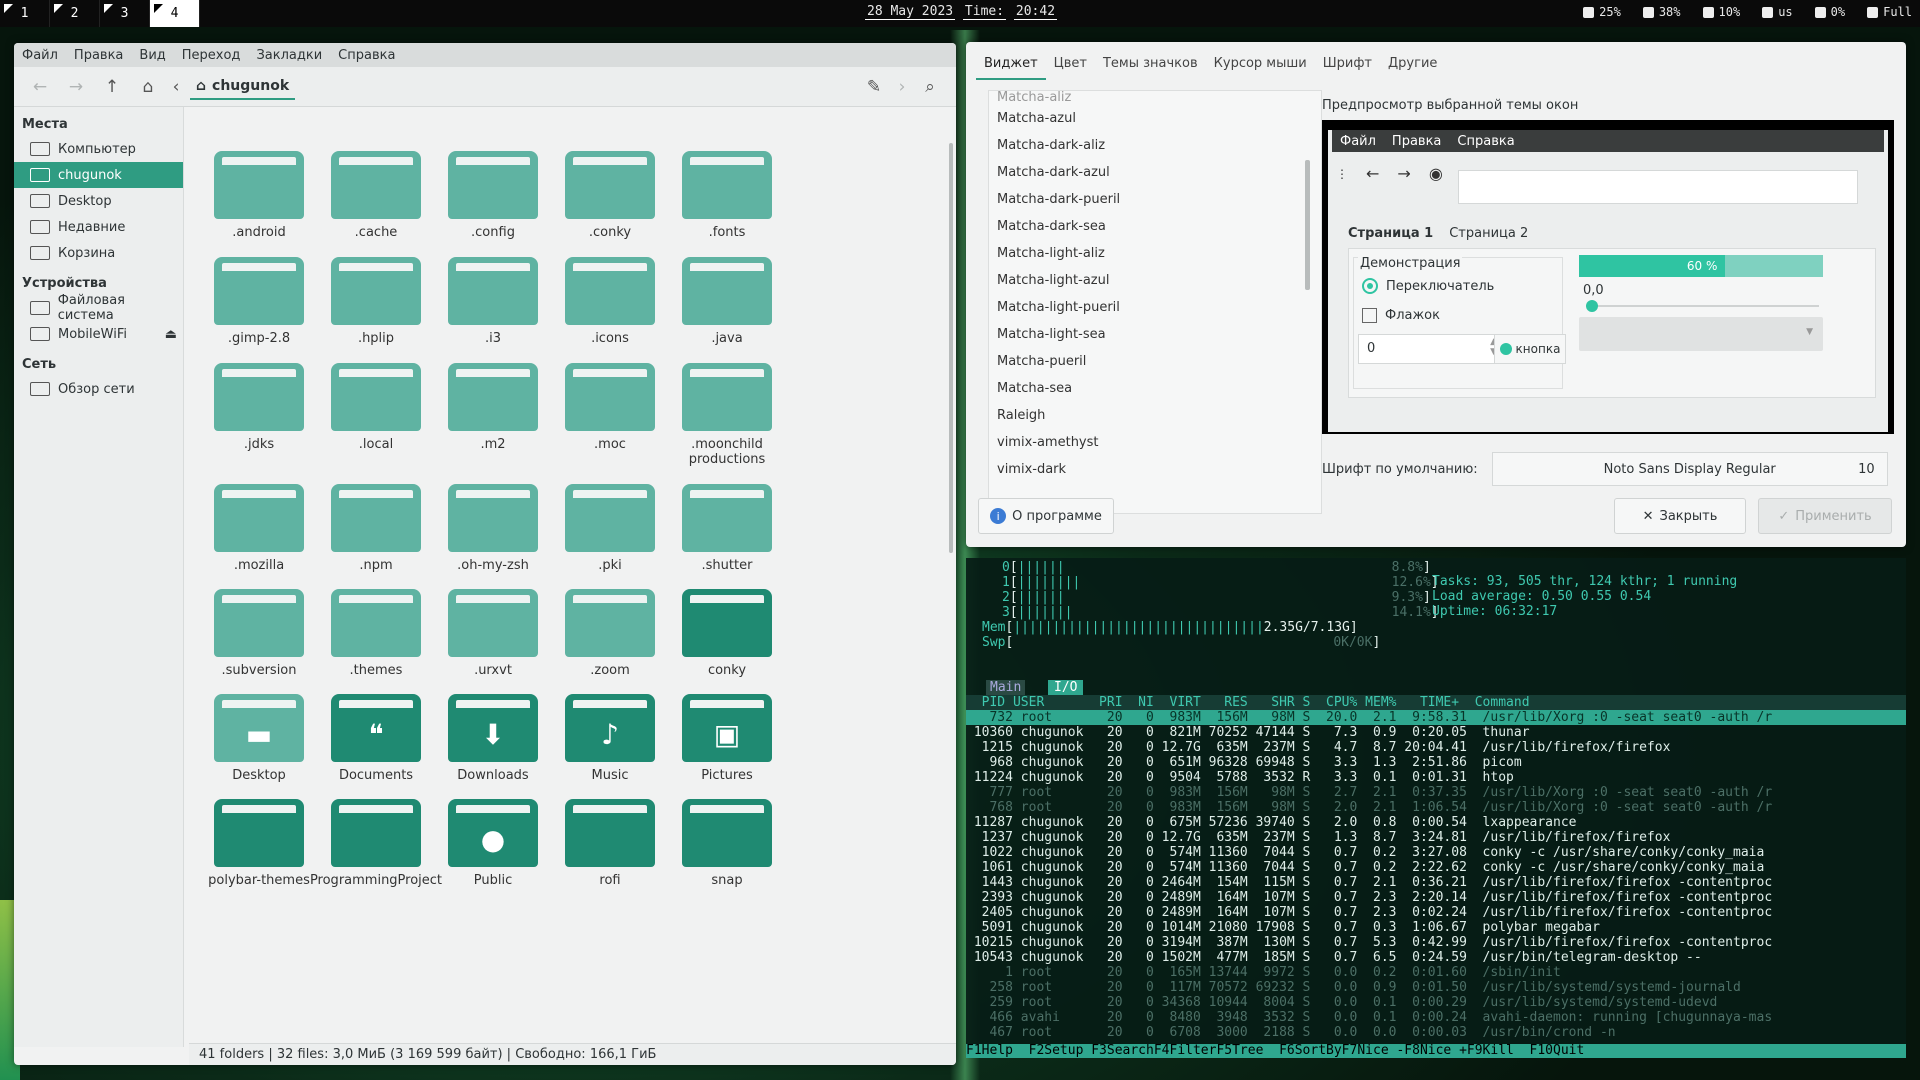 The image size is (1920, 1080). What do you see at coordinates (1430, 349) in the screenshot?
I see `spin-button: 0▲▼` at bounding box center [1430, 349].